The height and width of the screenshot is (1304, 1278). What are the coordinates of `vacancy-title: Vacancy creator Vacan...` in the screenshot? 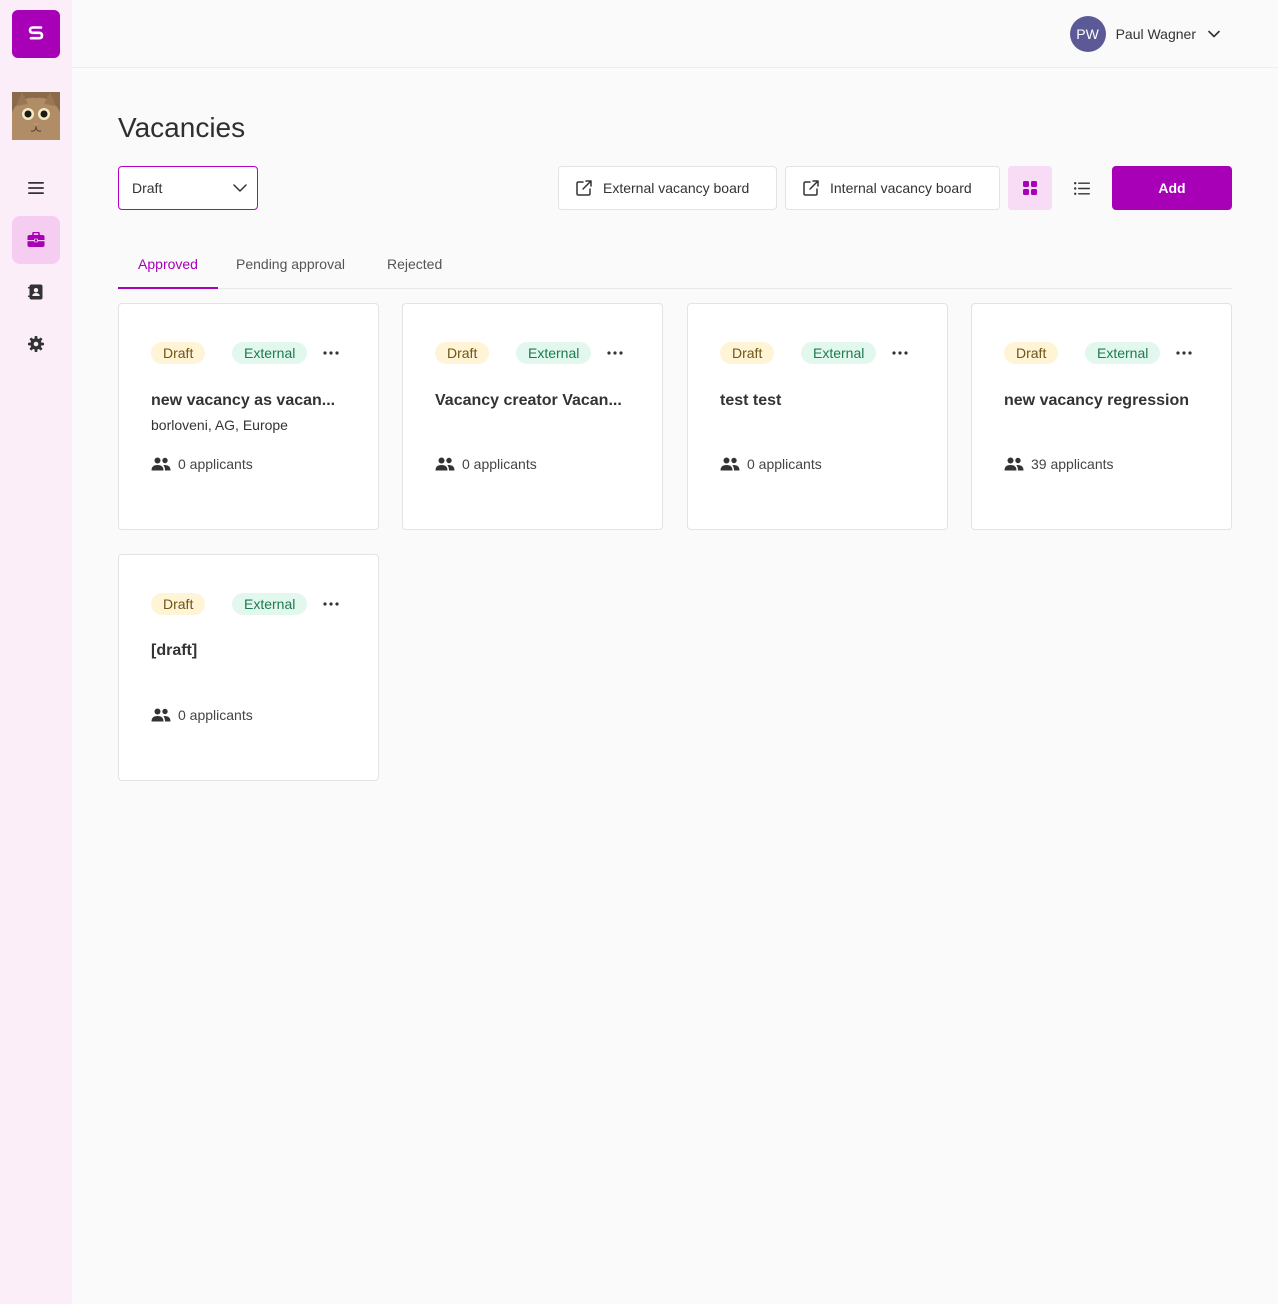 It's located at (528, 400).